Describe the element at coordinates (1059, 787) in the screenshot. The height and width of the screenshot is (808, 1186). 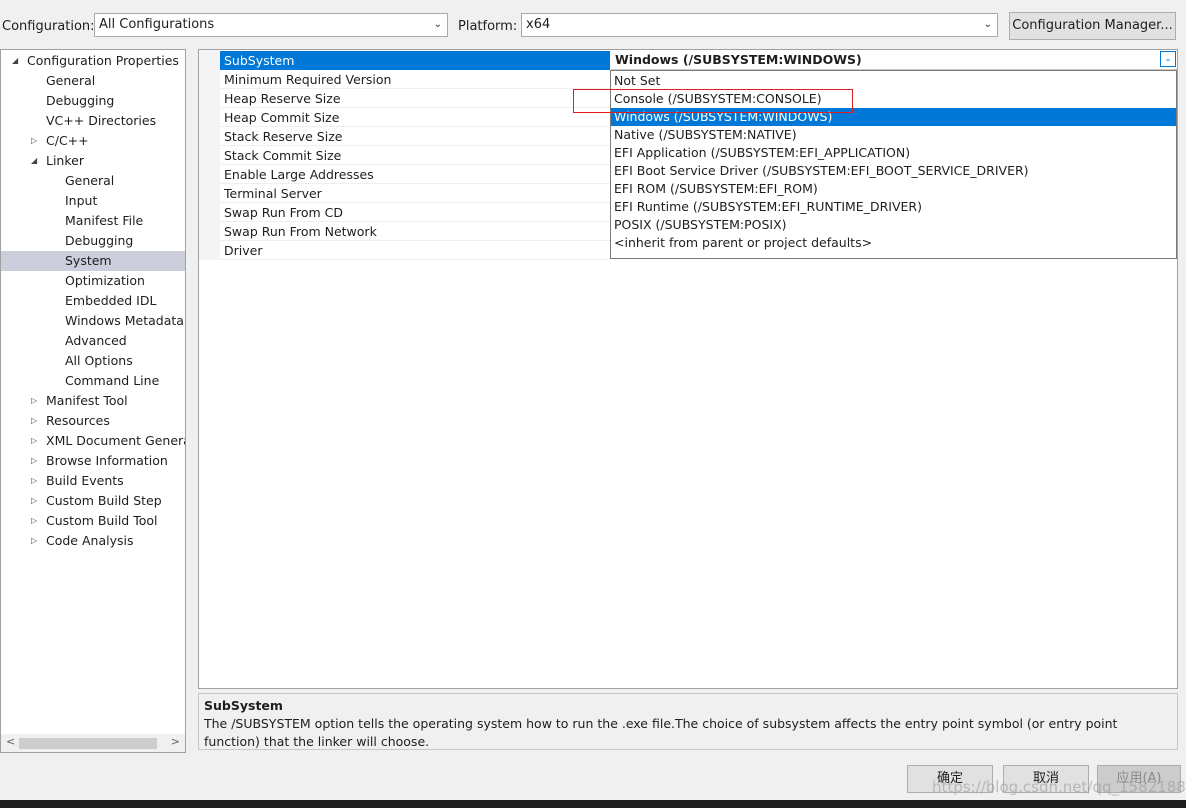
I see `watermark: https://blog.csdn.net/qq_15821883` at that location.